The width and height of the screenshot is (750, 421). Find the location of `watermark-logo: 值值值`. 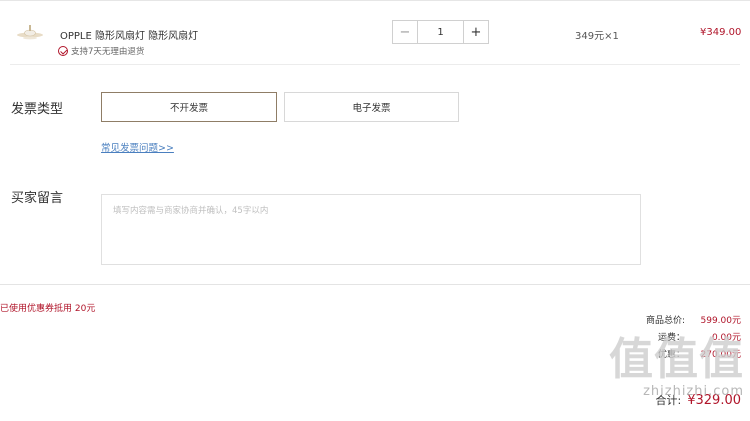

watermark-logo: 值值值 is located at coordinates (676, 359).